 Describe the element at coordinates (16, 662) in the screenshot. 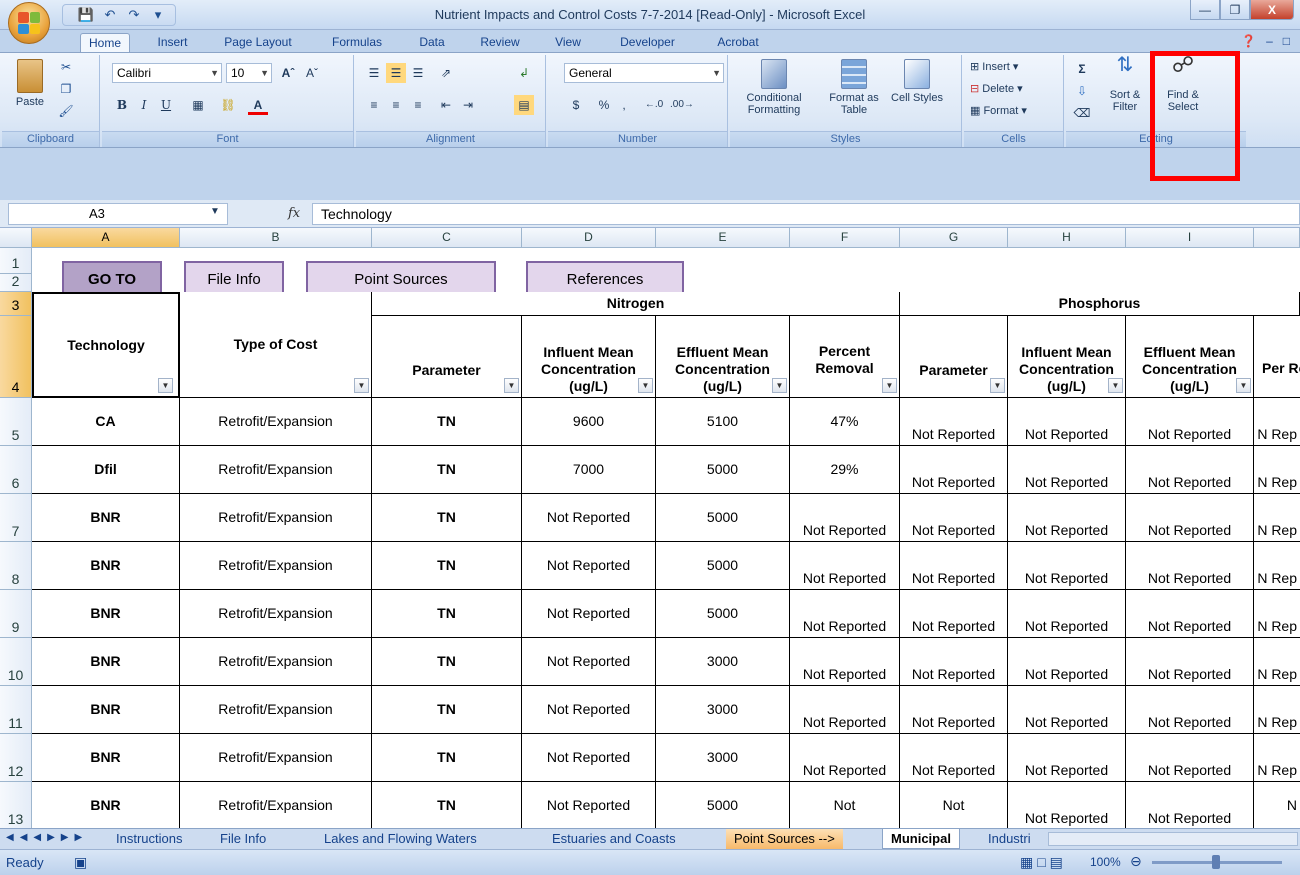

I see `row-header: 10` at that location.